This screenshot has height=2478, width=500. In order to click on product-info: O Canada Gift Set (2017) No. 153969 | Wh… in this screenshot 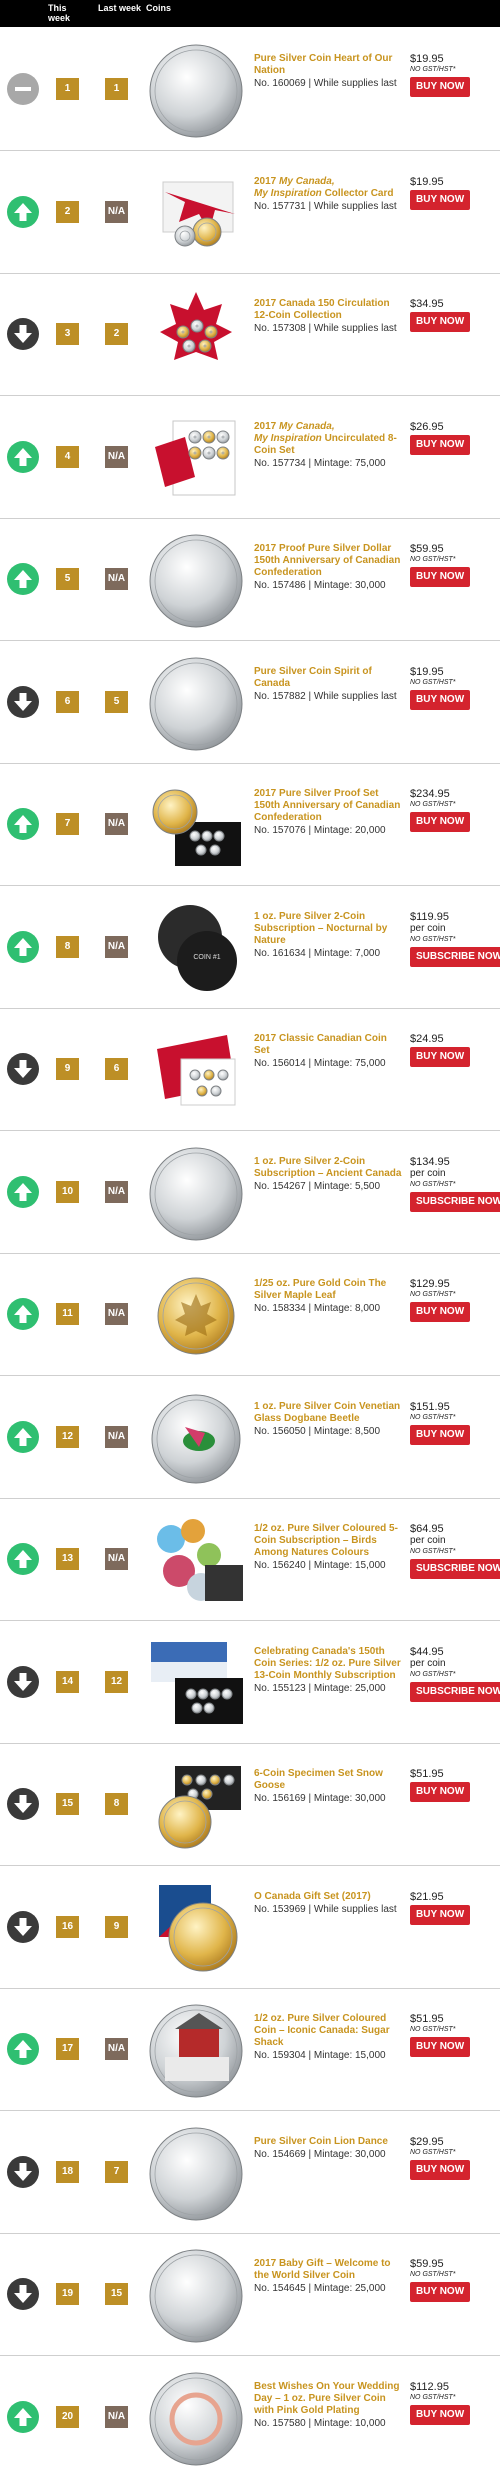, I will do `click(329, 1903)`.